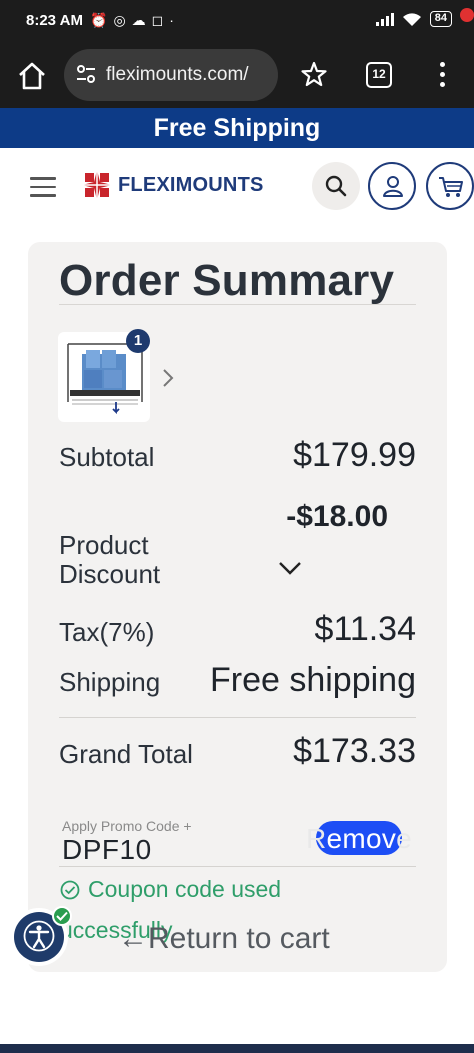 Image resolution: width=474 pixels, height=1053 pixels. I want to click on battery-icon: 84, so click(440, 19).